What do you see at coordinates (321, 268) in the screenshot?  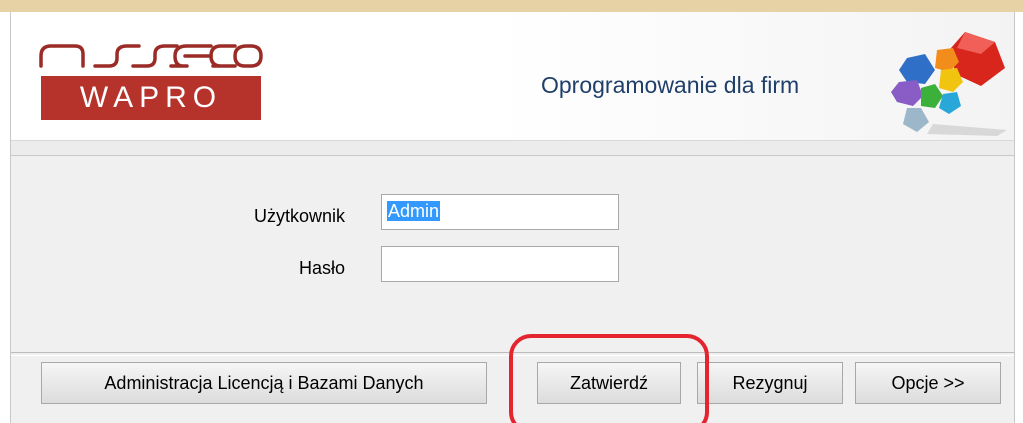 I see `password-label: Hasło` at bounding box center [321, 268].